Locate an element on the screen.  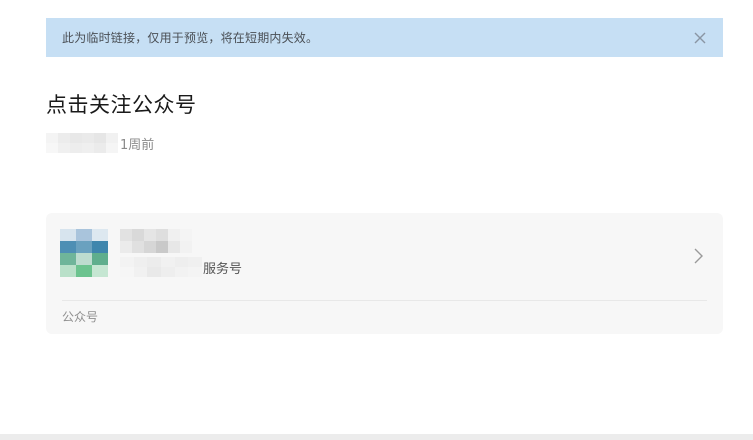
account-subtitle: 服务号 is located at coordinates (181, 267).